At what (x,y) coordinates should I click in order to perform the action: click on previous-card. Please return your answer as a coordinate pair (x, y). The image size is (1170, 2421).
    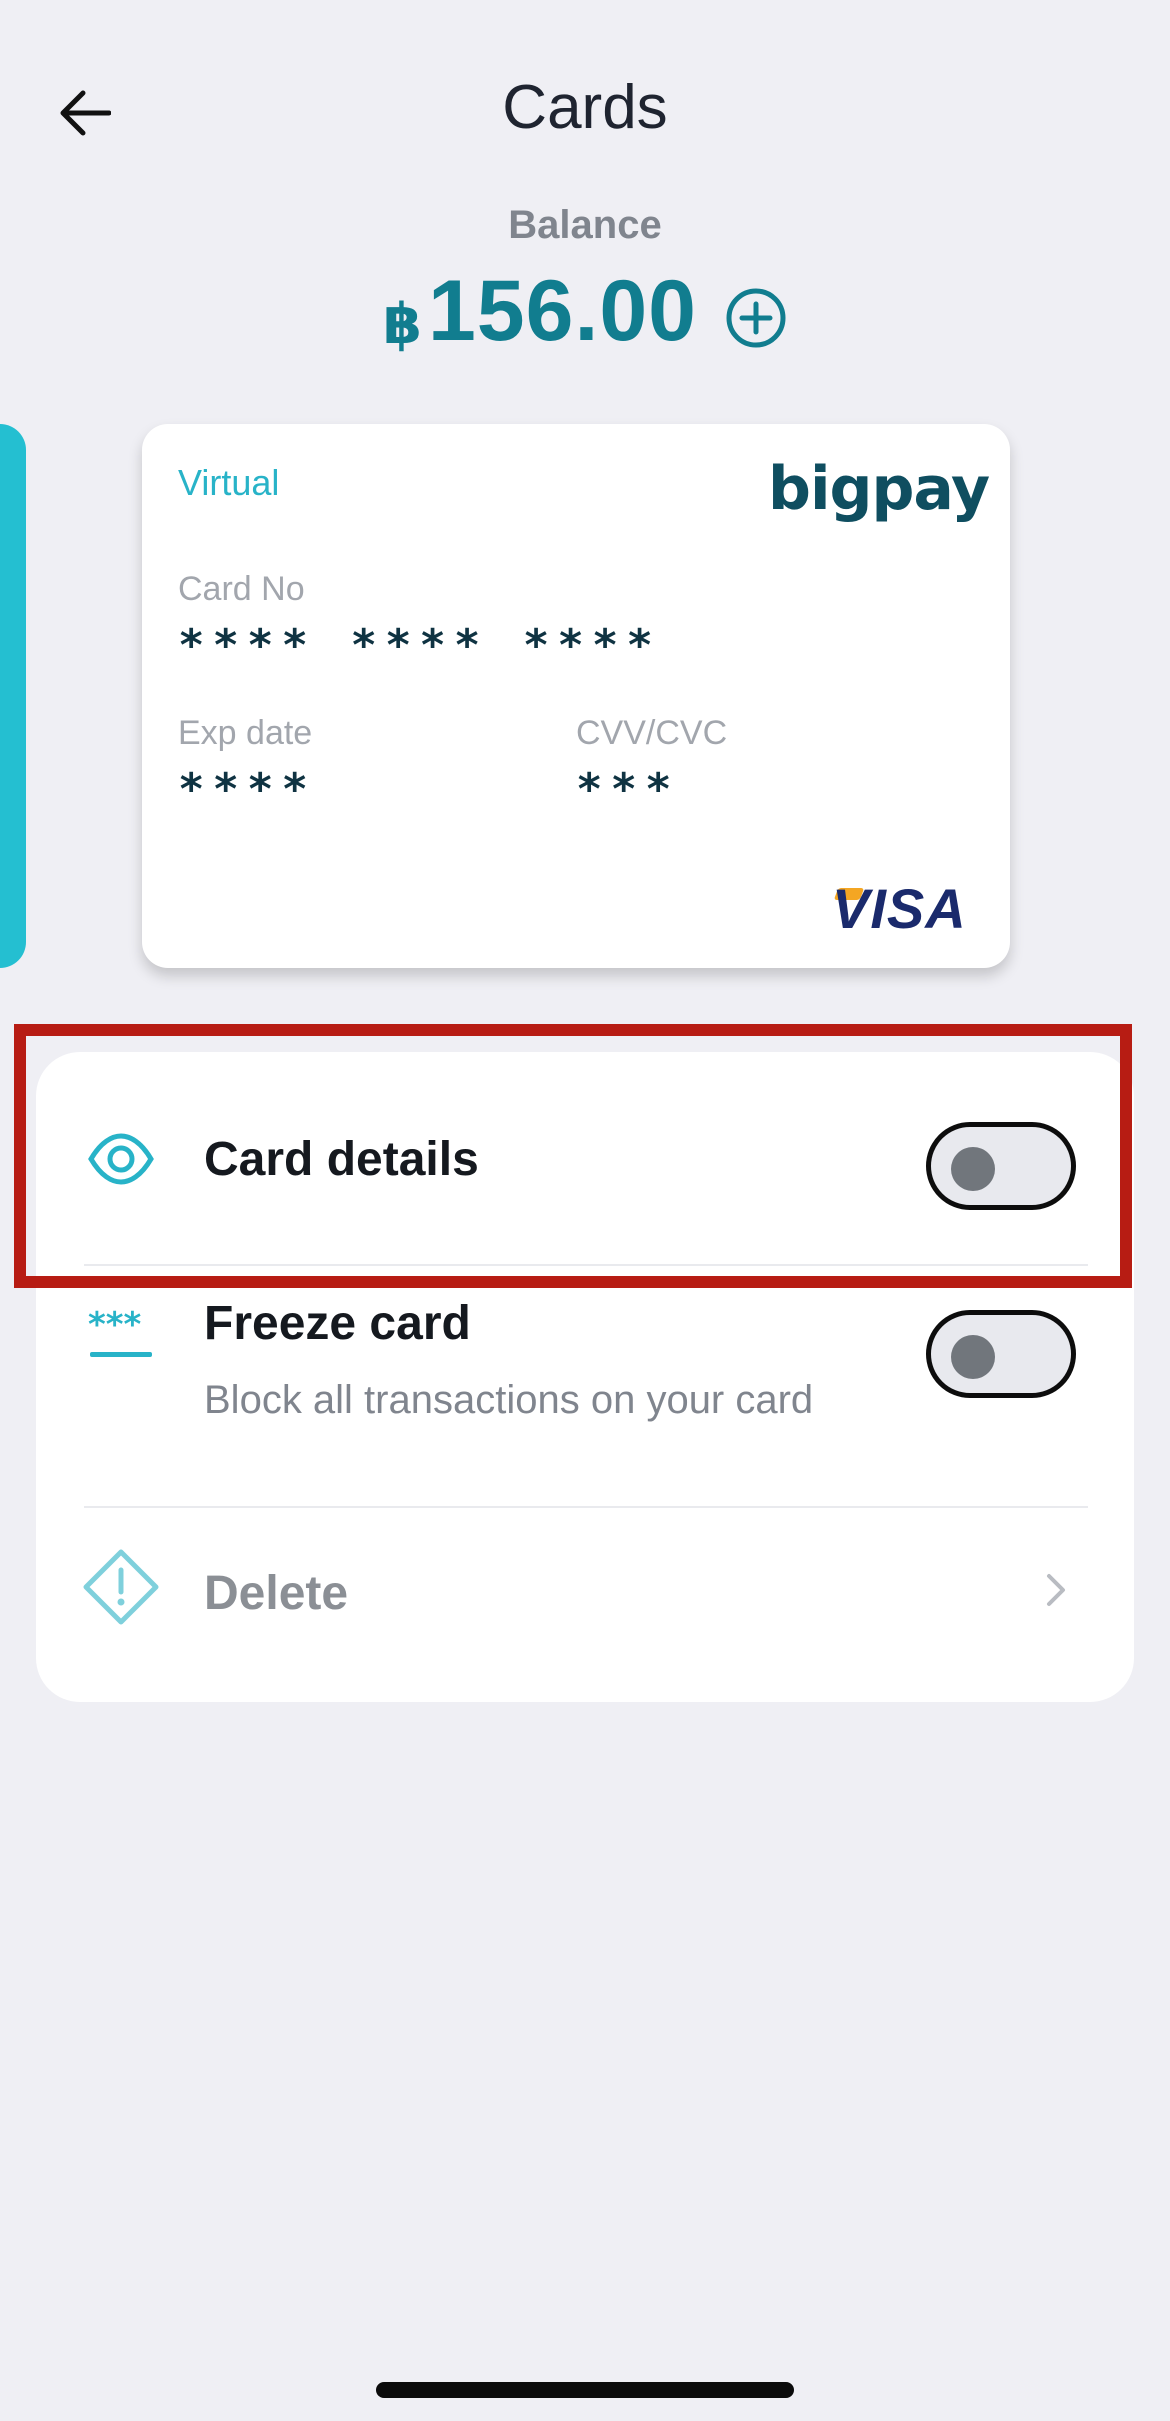
    Looking at the image, I should click on (13, 696).